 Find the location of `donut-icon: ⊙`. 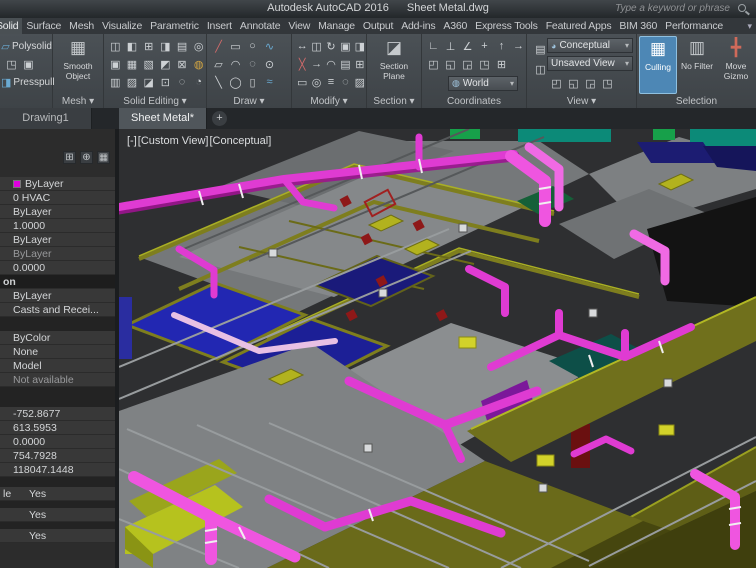

donut-icon: ⊙ is located at coordinates (269, 64).